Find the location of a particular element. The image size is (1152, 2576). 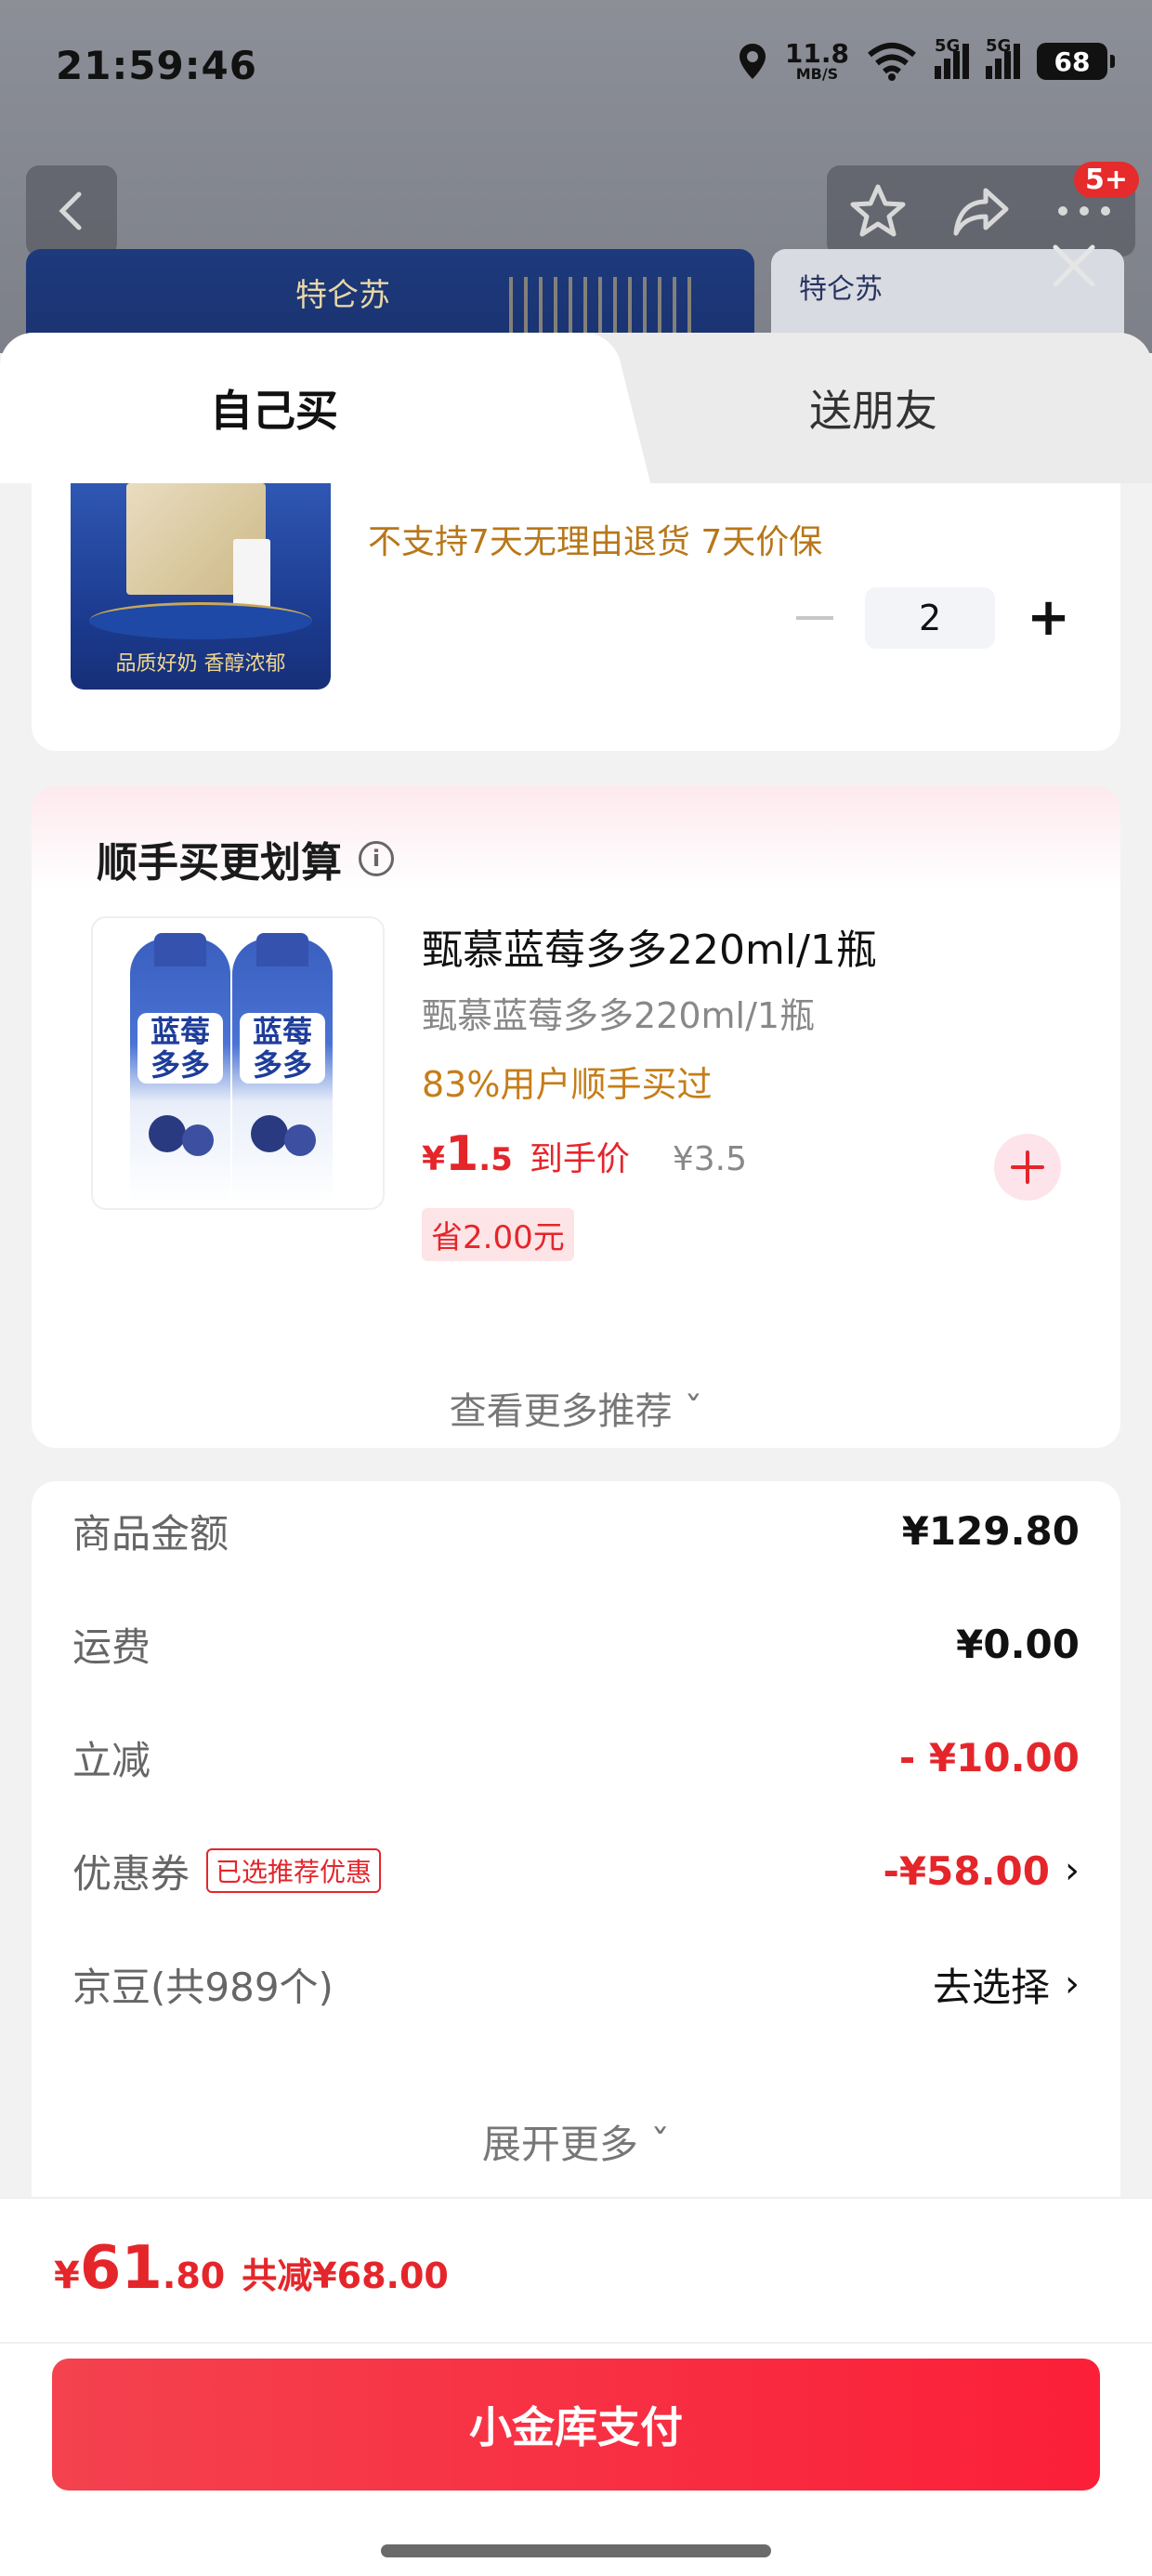

add-recommendation-button is located at coordinates (1027, 1167).